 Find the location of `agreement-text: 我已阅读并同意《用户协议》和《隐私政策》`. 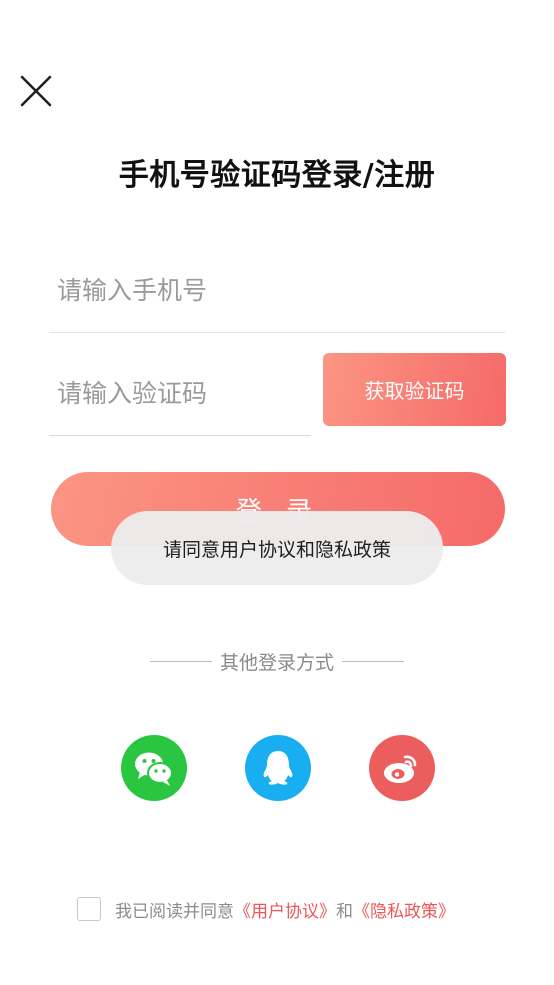

agreement-text: 我已阅读并同意《用户协议》和《隐私政策》 is located at coordinates (285, 909).